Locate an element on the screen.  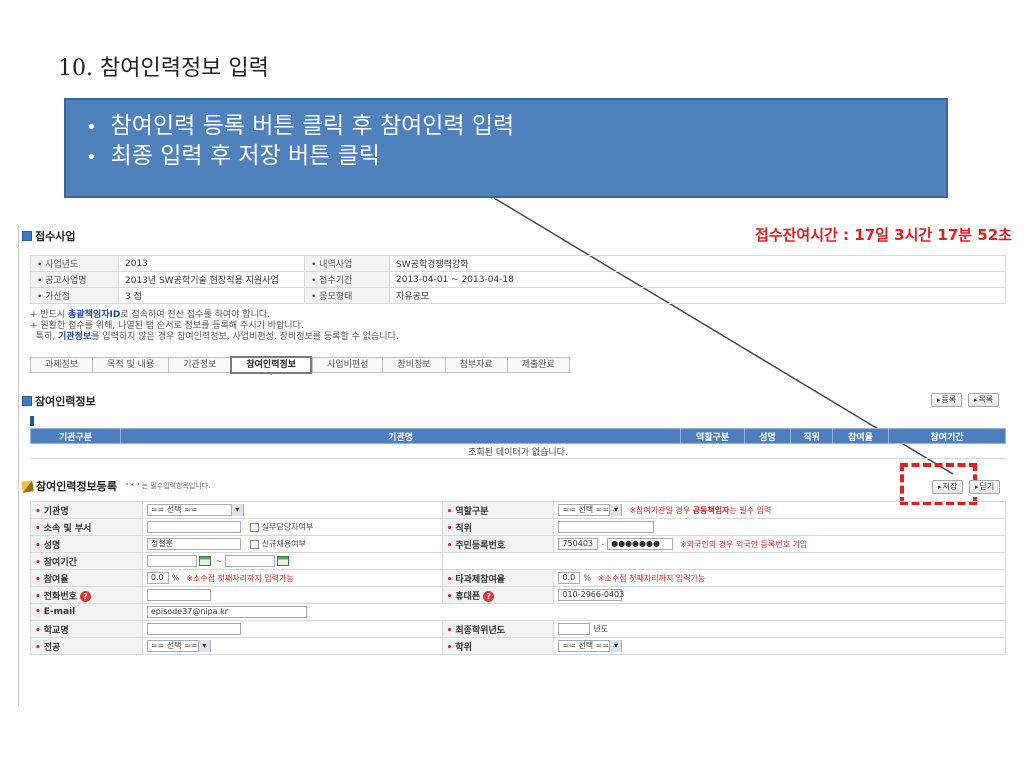
phone-input is located at coordinates (178, 595).